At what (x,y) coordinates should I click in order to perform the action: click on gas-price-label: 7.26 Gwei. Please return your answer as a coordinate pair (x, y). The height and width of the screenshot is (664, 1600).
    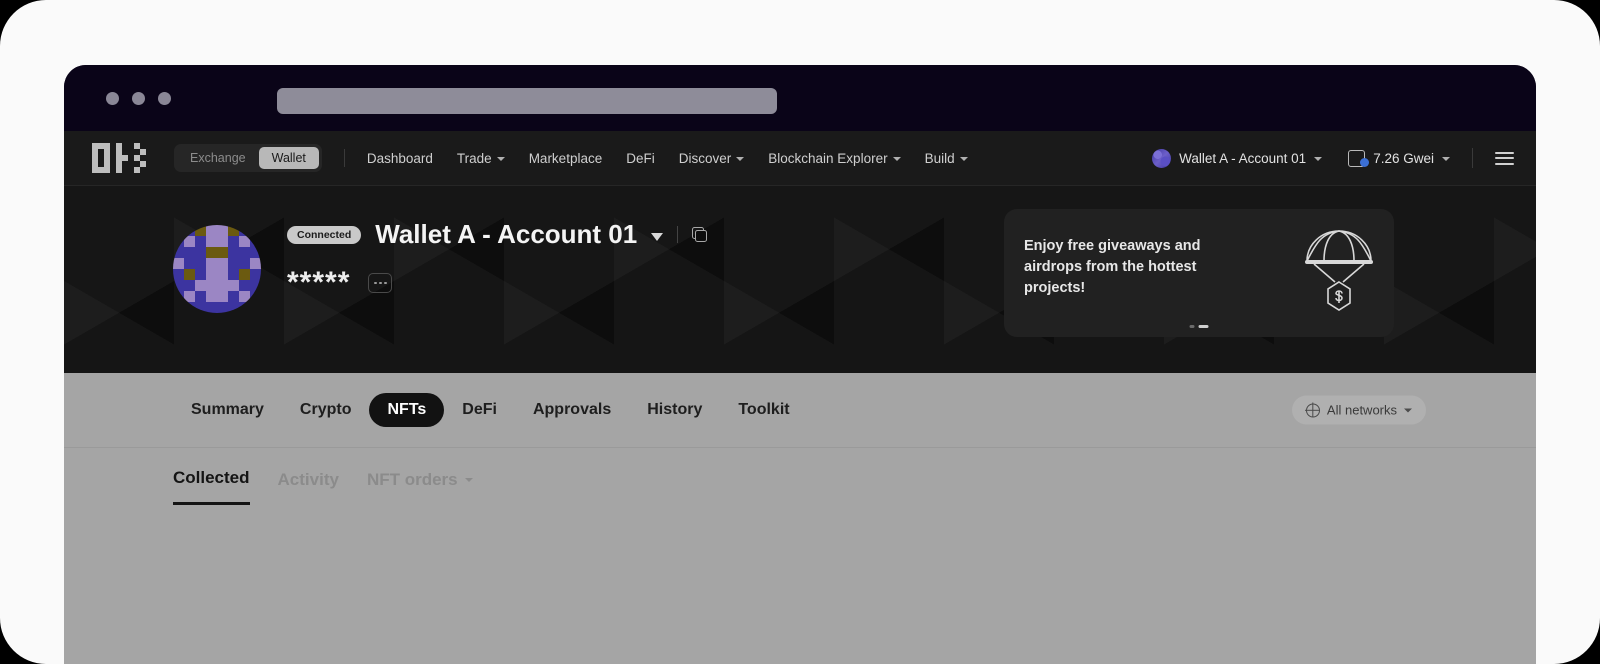
    Looking at the image, I should click on (1403, 158).